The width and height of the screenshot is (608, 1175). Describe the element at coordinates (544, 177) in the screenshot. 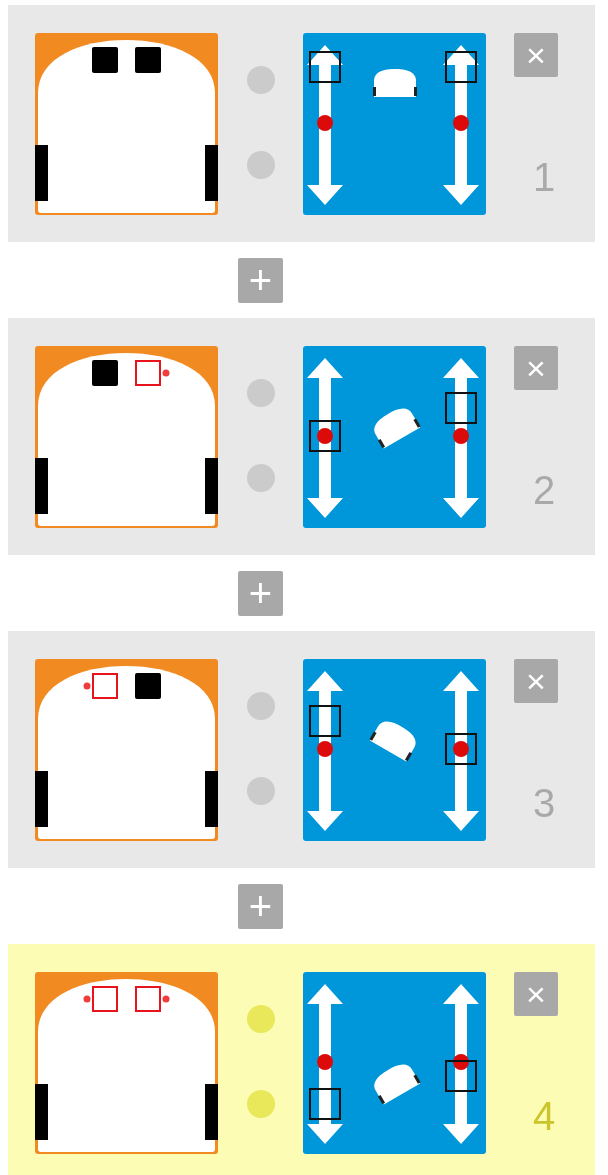

I see `rule-number: 1` at that location.